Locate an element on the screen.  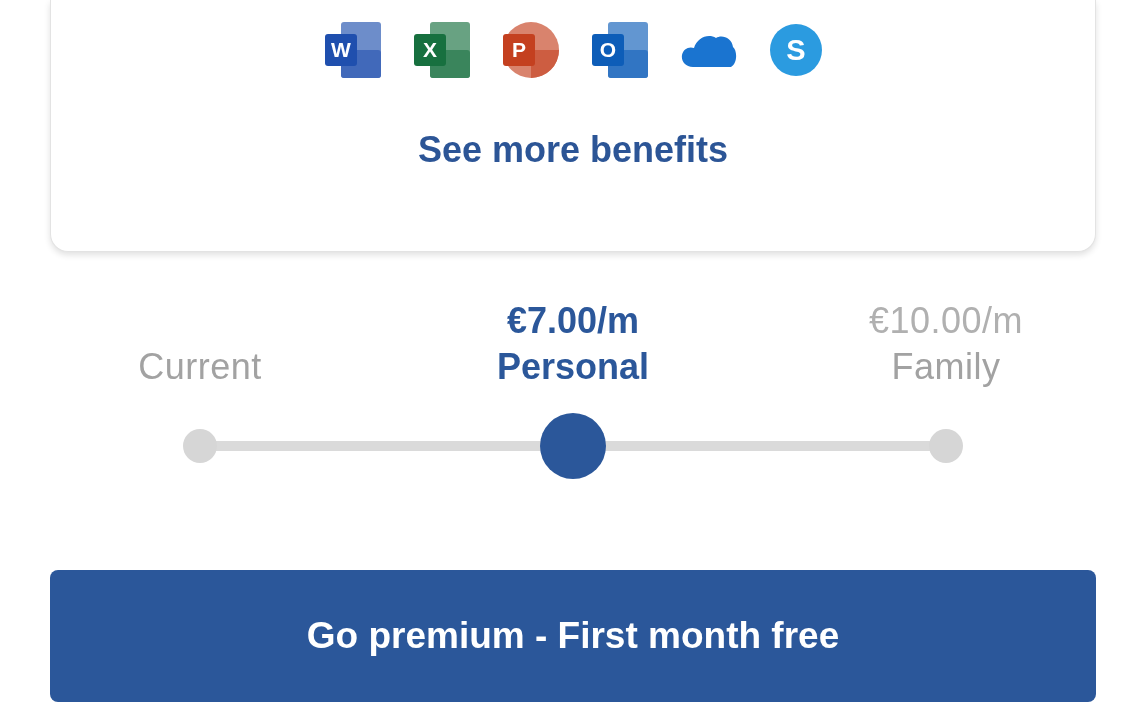
plan-name: Family is located at coordinates (946, 367).